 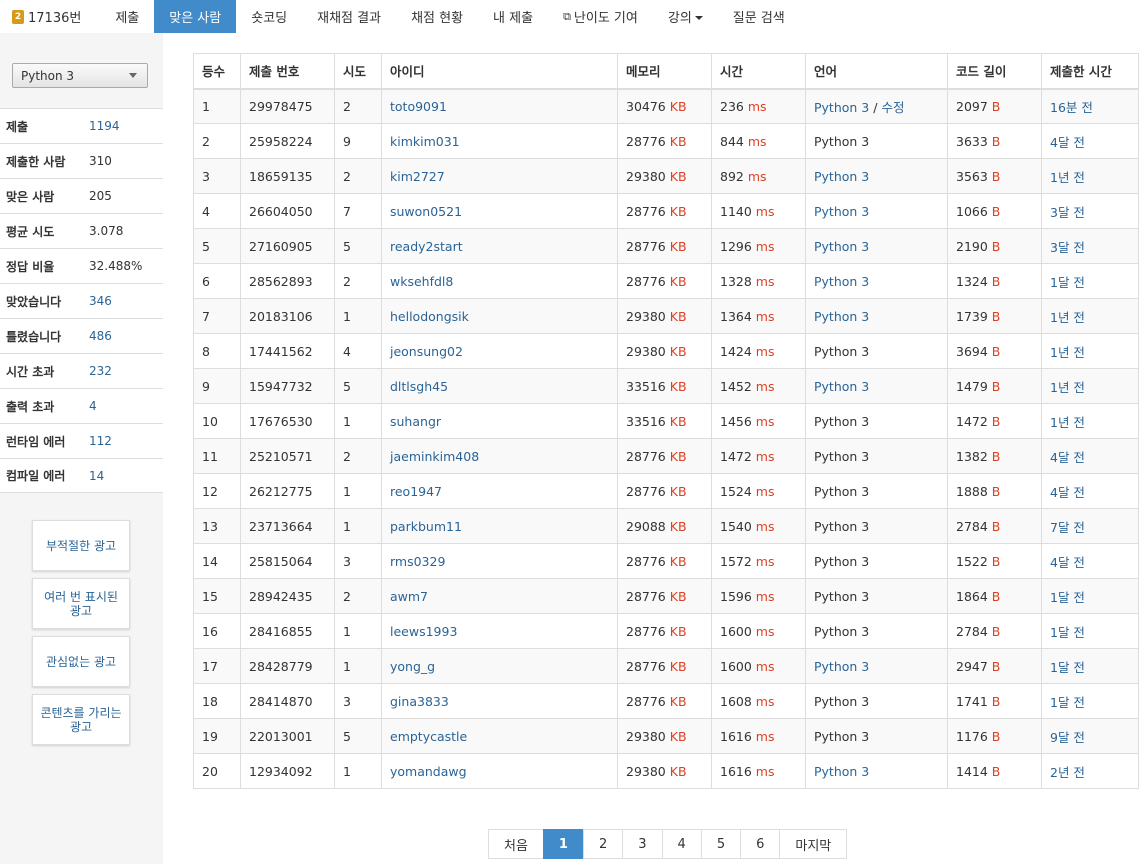 What do you see at coordinates (664, 71) in the screenshot?
I see `column-header-memory: 메모리` at bounding box center [664, 71].